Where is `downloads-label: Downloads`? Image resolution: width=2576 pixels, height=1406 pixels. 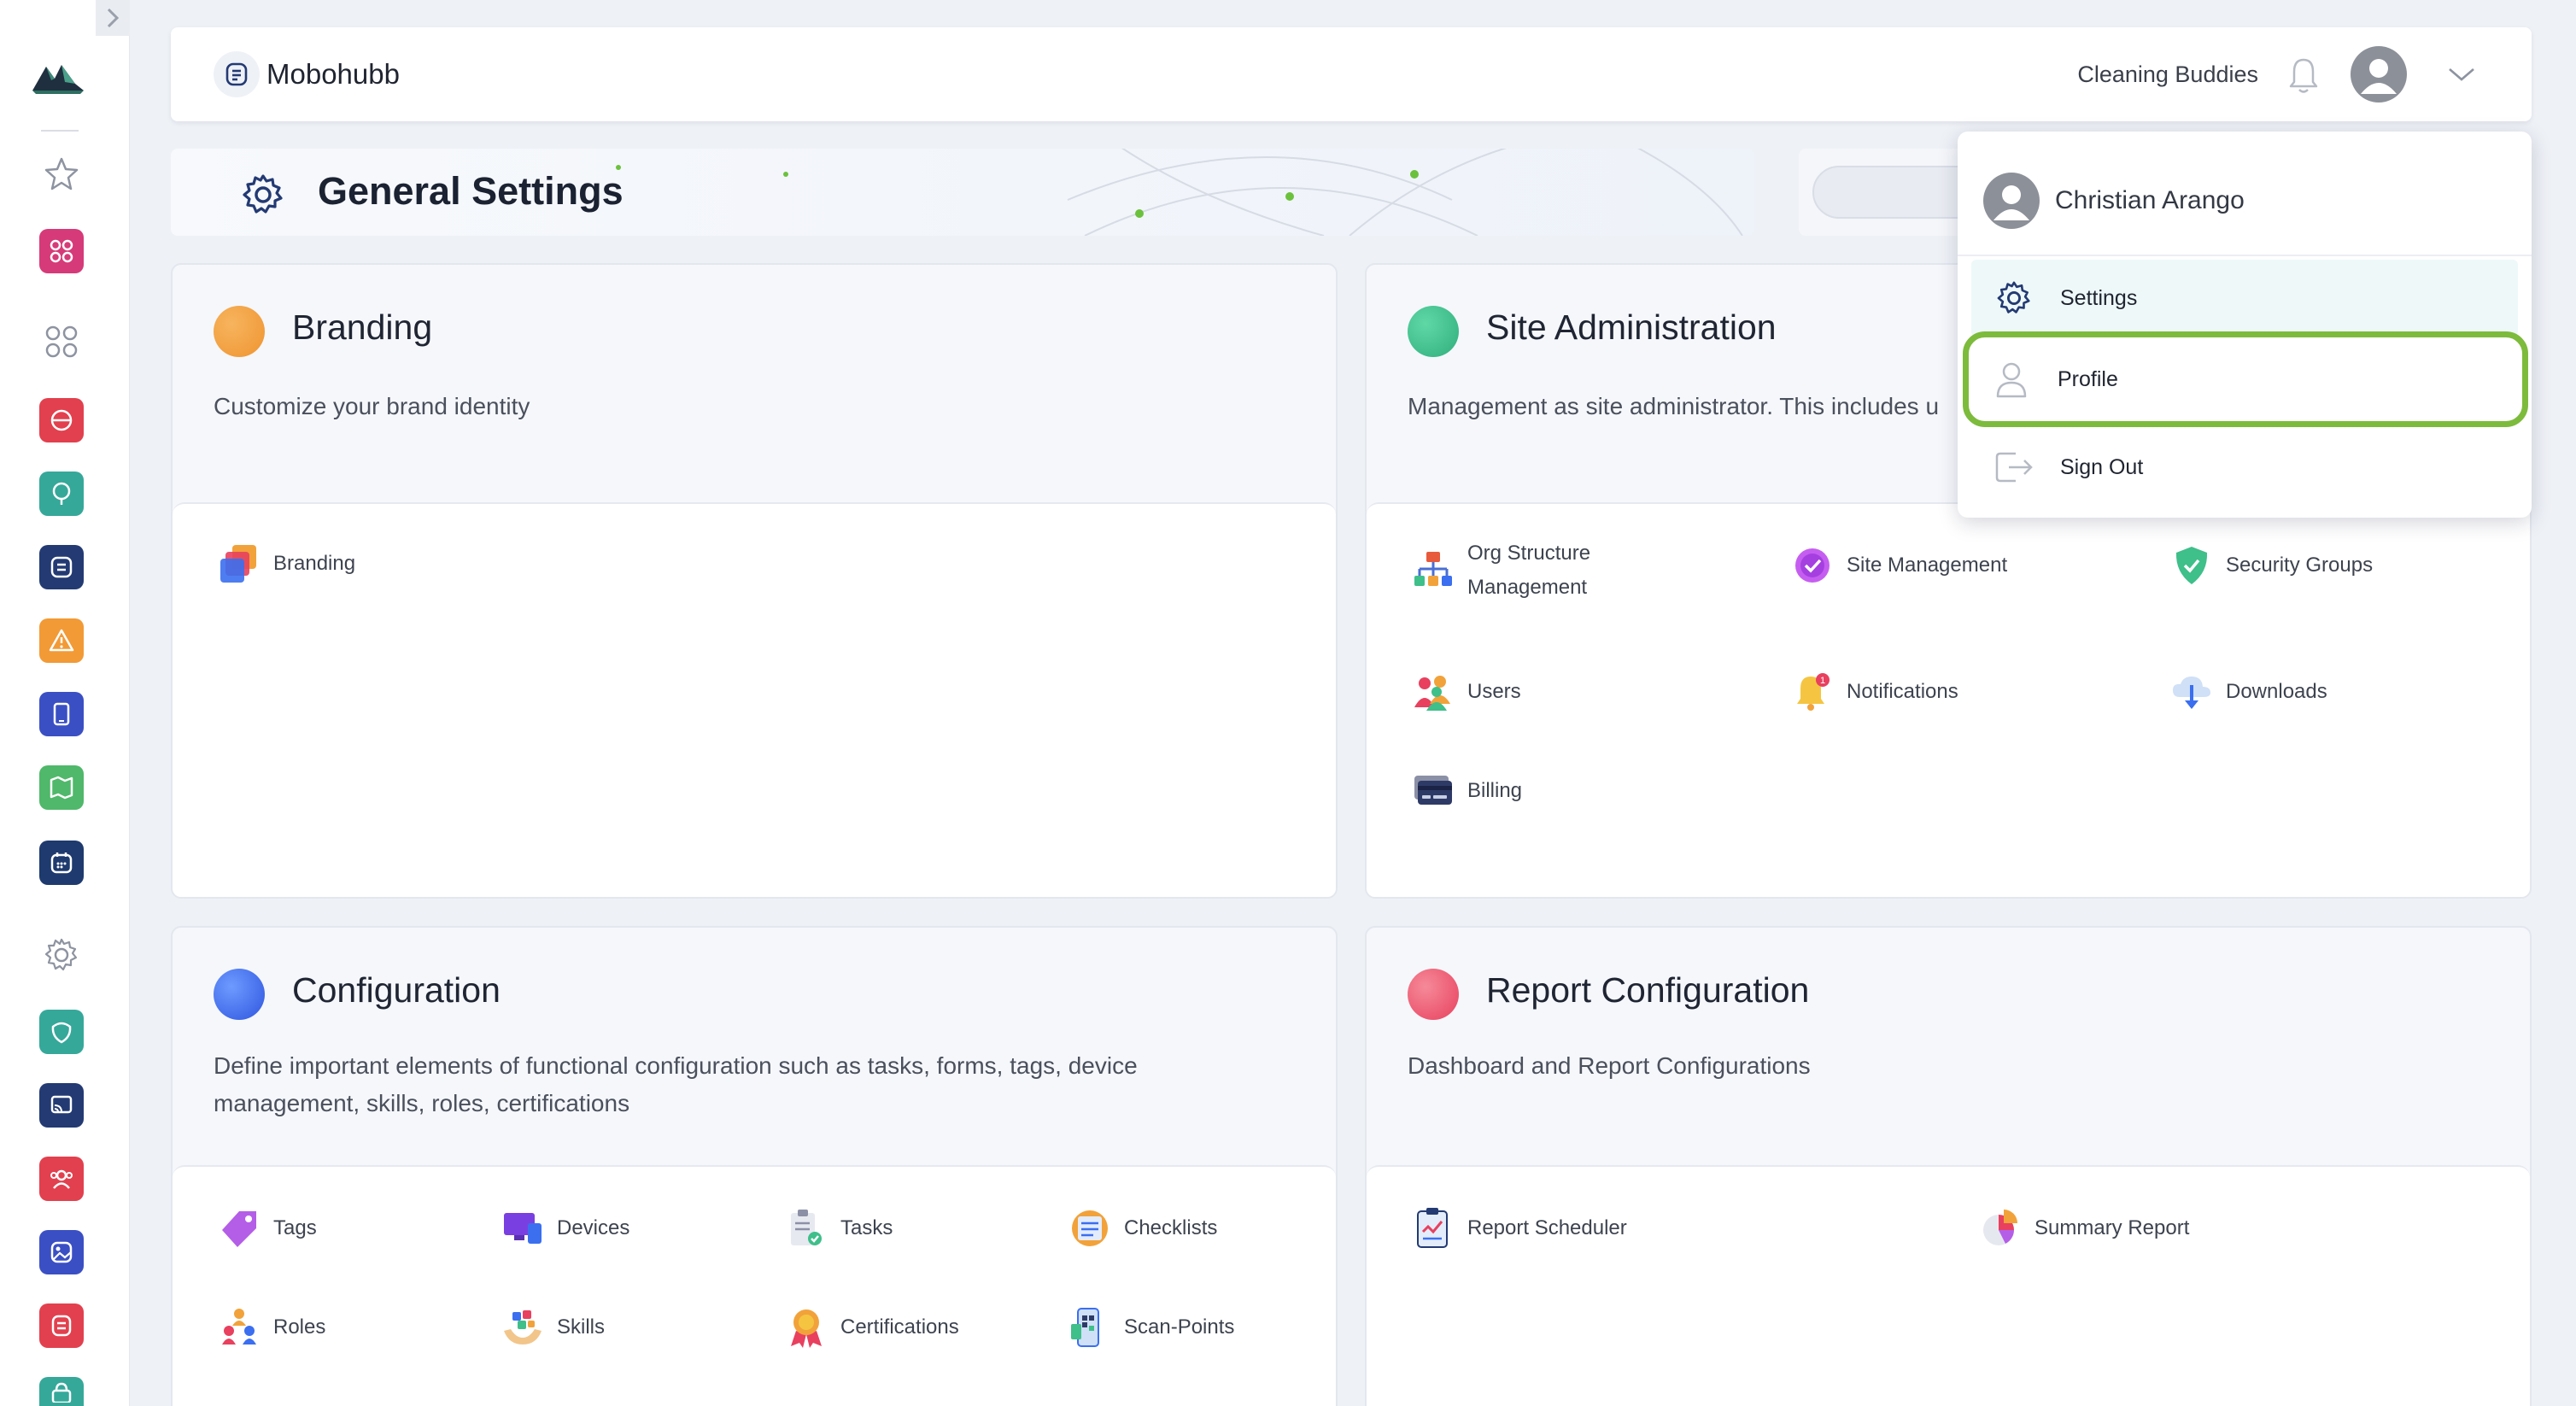 downloads-label: Downloads is located at coordinates (2276, 691).